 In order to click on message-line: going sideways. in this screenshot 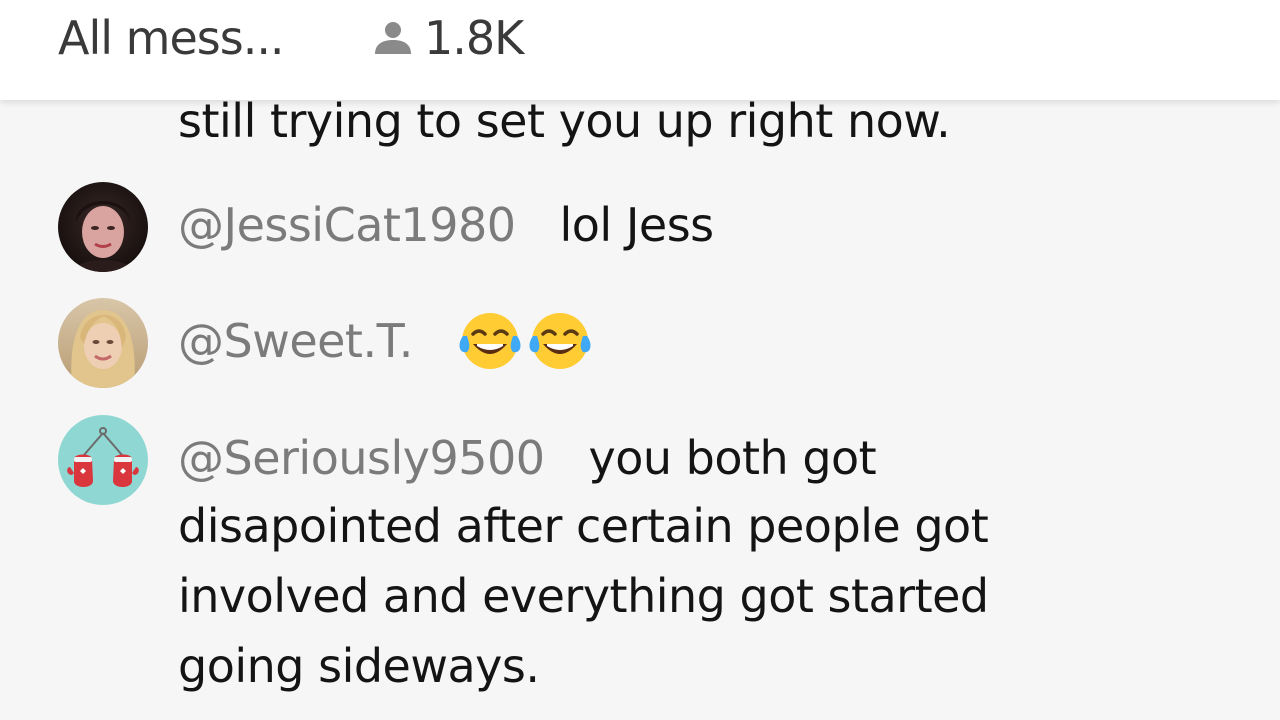, I will do `click(359, 666)`.